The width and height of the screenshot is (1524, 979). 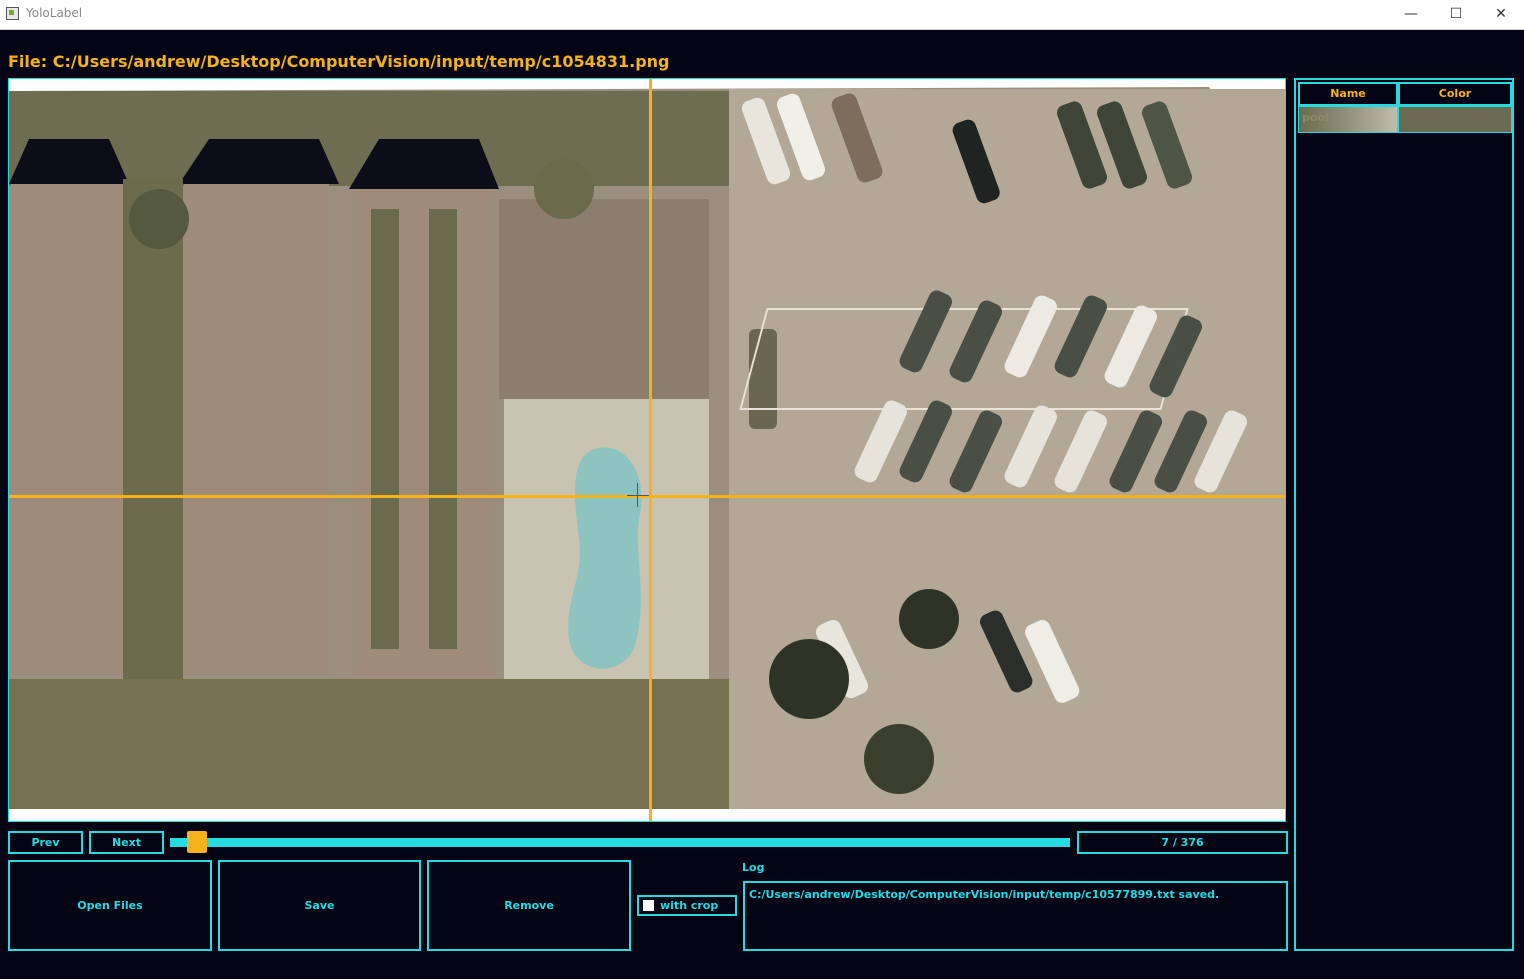 I want to click on table-header-color: Color, so click(x=1455, y=94).